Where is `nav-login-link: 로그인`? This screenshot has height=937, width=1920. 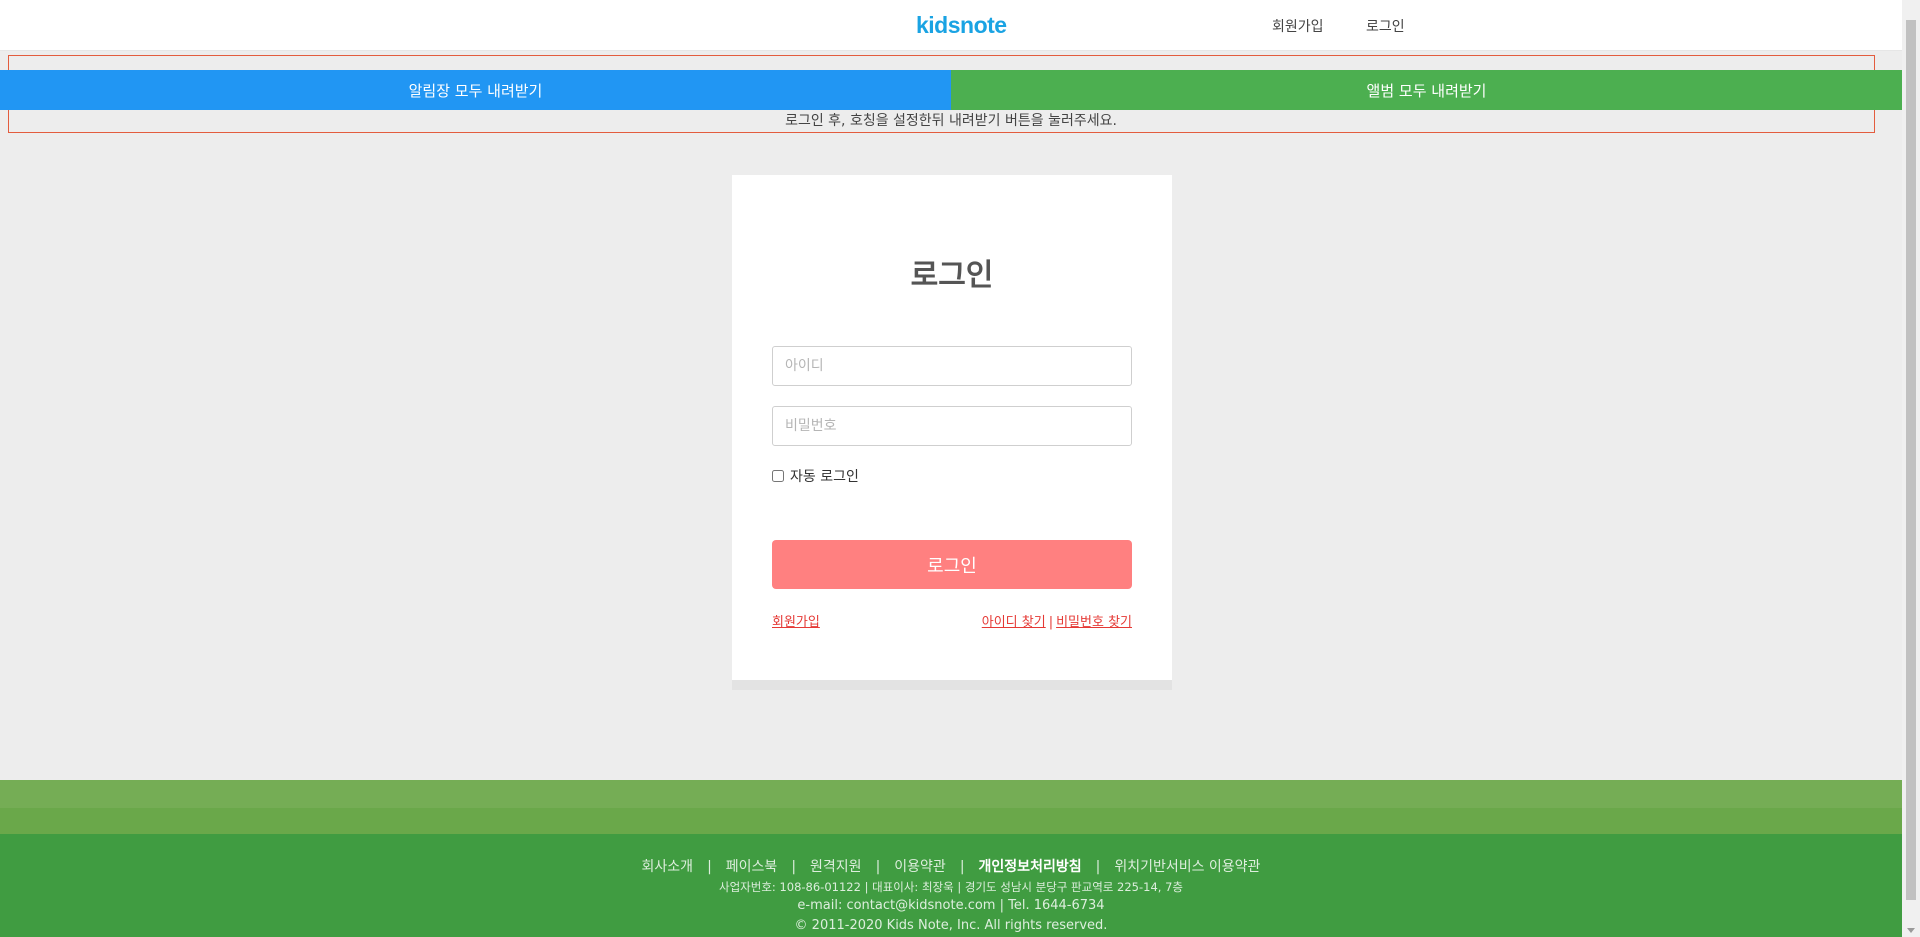 nav-login-link: 로그인 is located at coordinates (1385, 26).